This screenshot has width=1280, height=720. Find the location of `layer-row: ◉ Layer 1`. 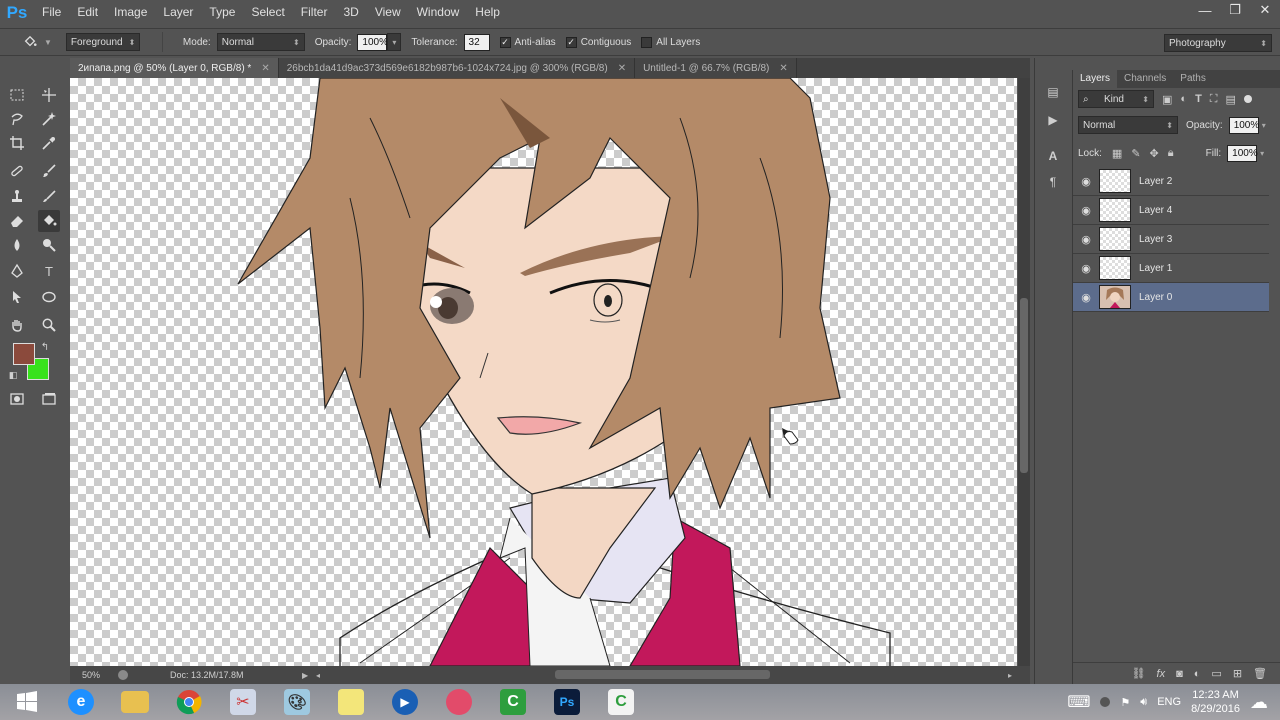

layer-row: ◉ Layer 1 is located at coordinates (1171, 268).